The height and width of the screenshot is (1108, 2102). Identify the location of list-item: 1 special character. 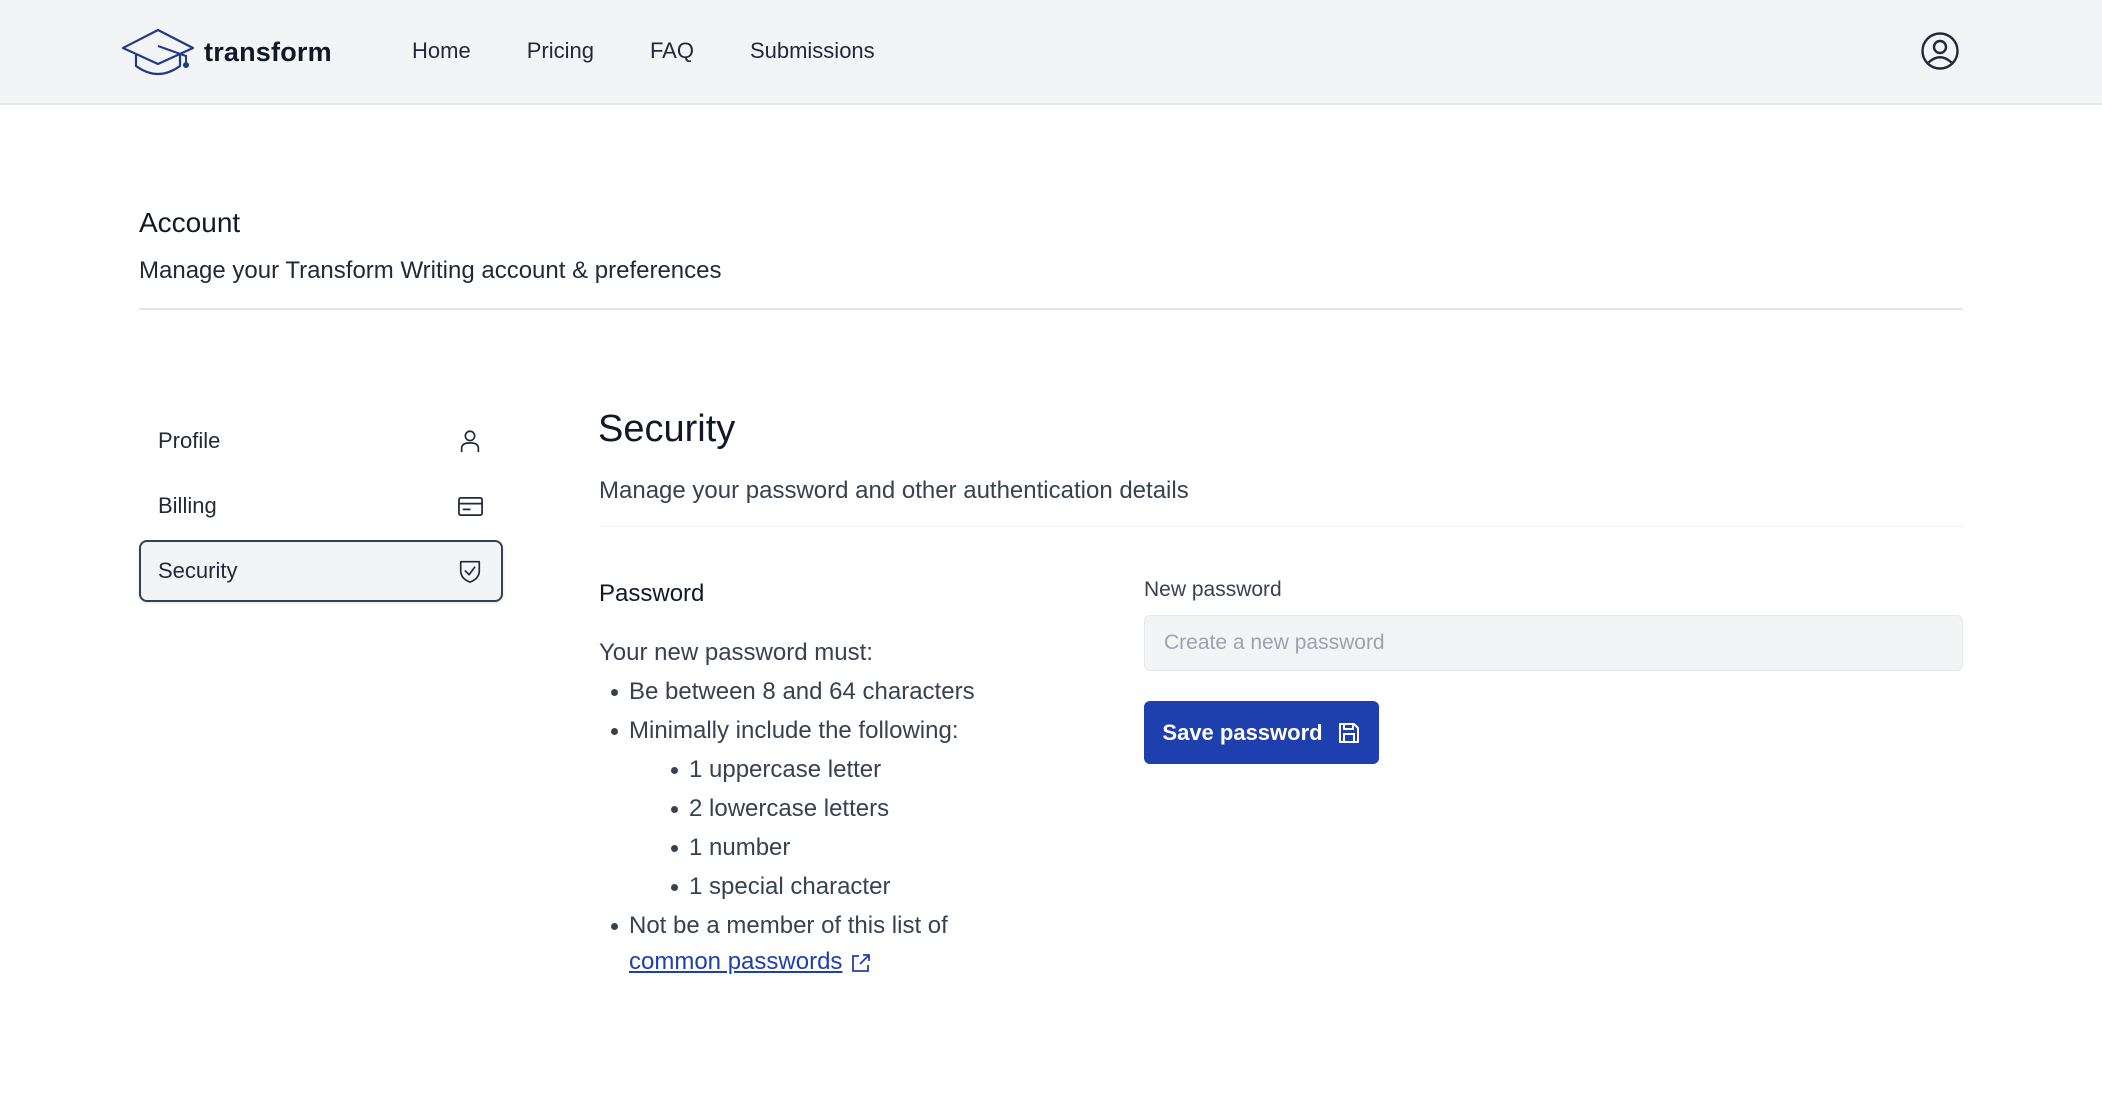
(849, 886).